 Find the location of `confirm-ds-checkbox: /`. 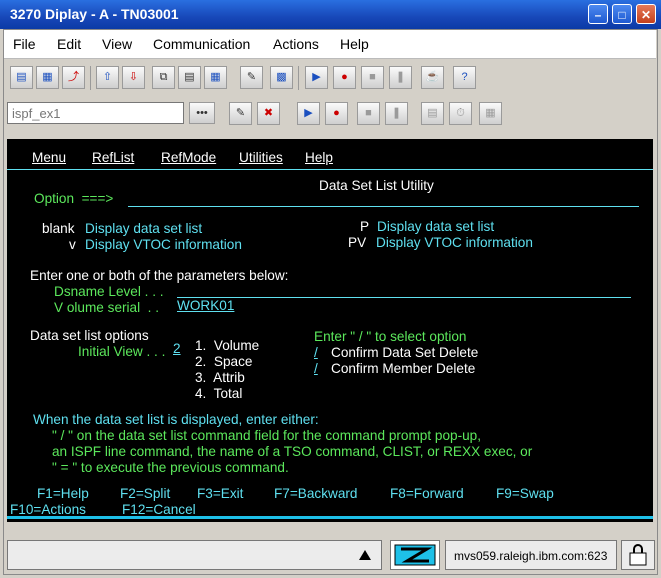

confirm-ds-checkbox: / is located at coordinates (316, 353).